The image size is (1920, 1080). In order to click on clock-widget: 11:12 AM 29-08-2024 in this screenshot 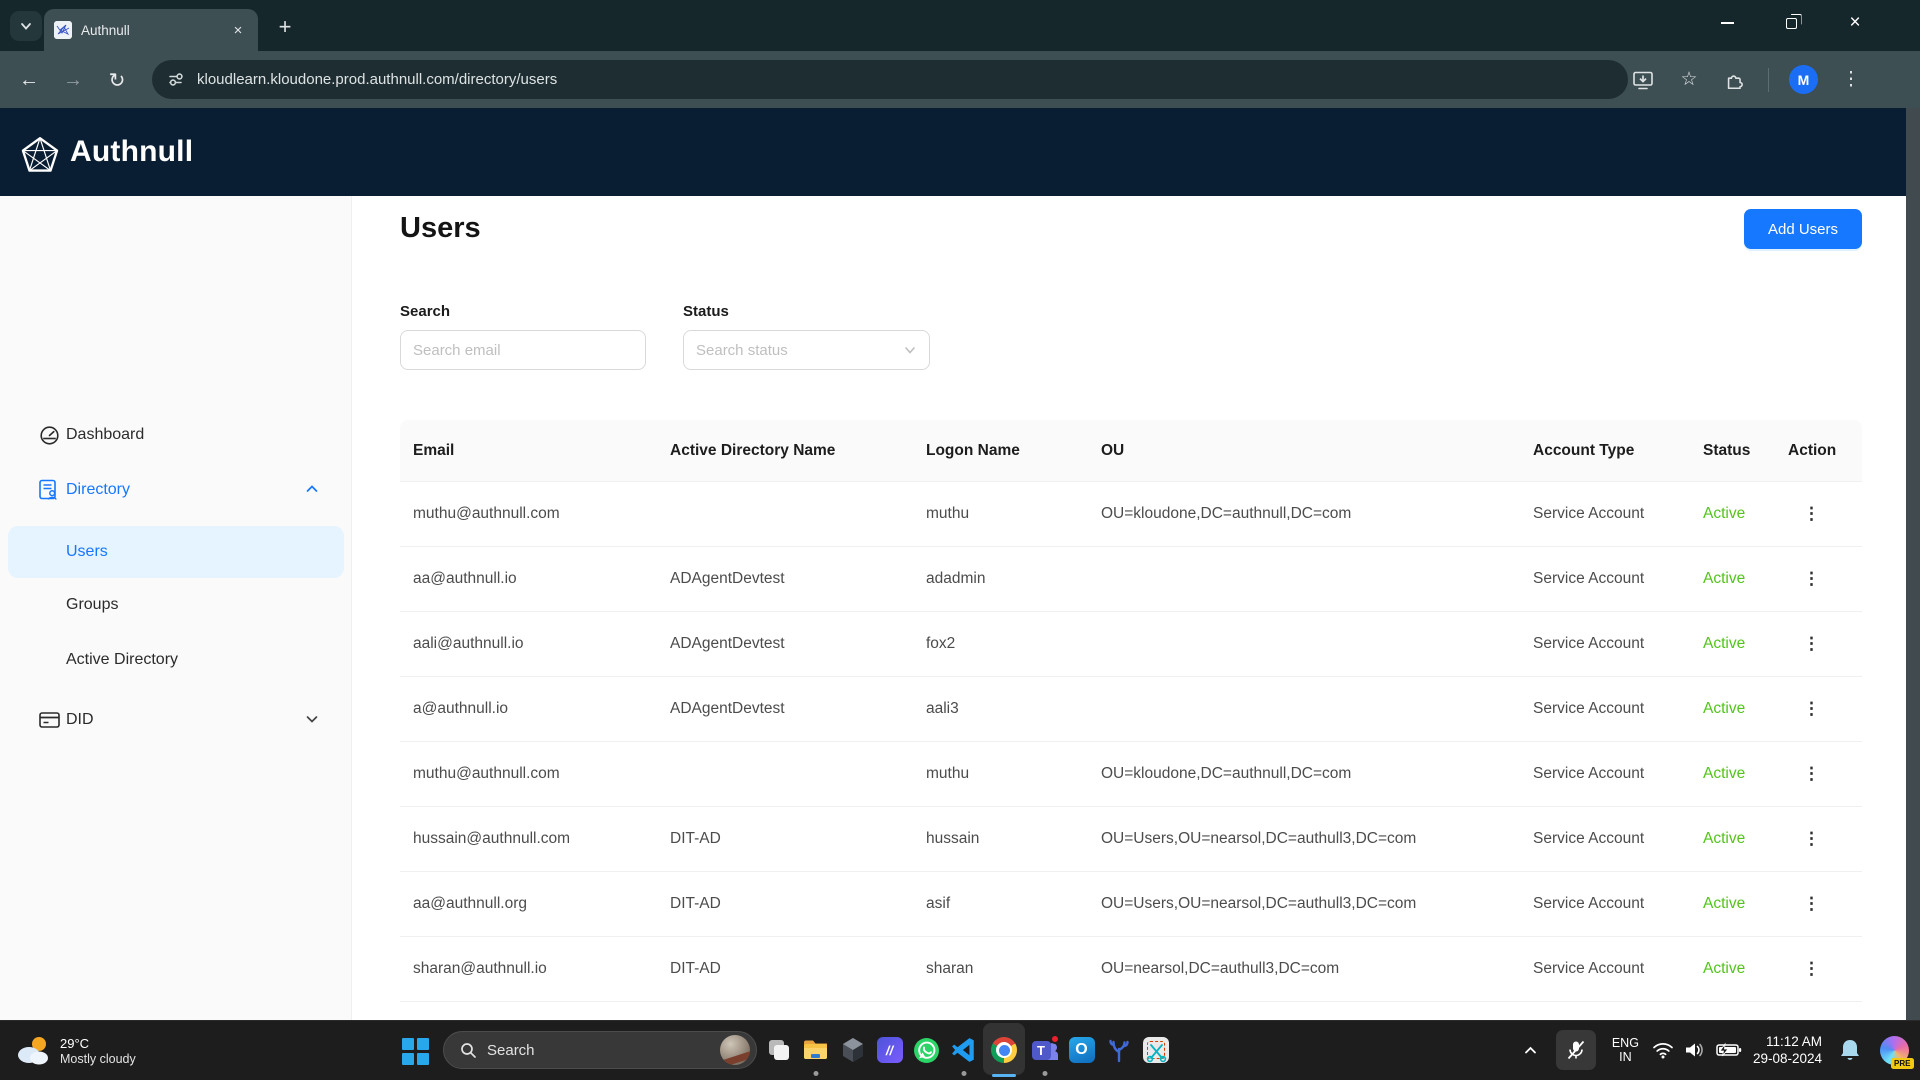, I will do `click(1787, 1050)`.